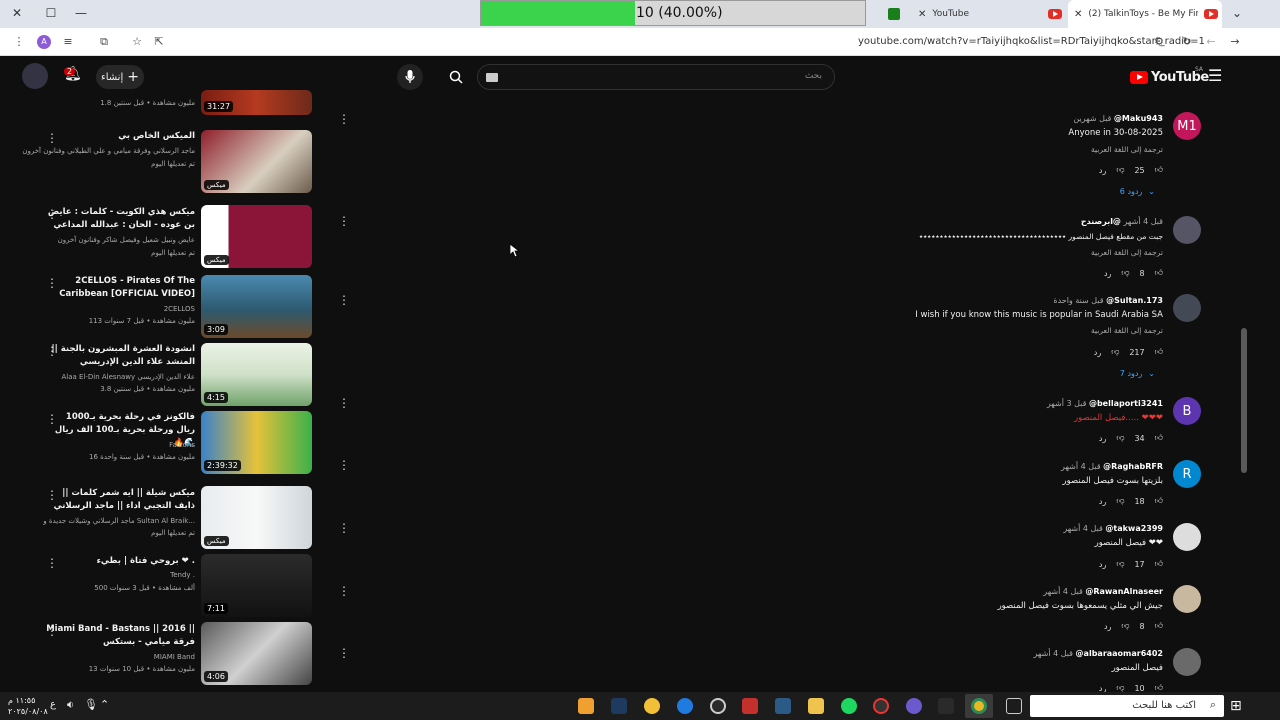 The image size is (1280, 720). Describe the element at coordinates (1137, 373) in the screenshot. I see `view-replies-button: 7 ردود ⌄` at that location.